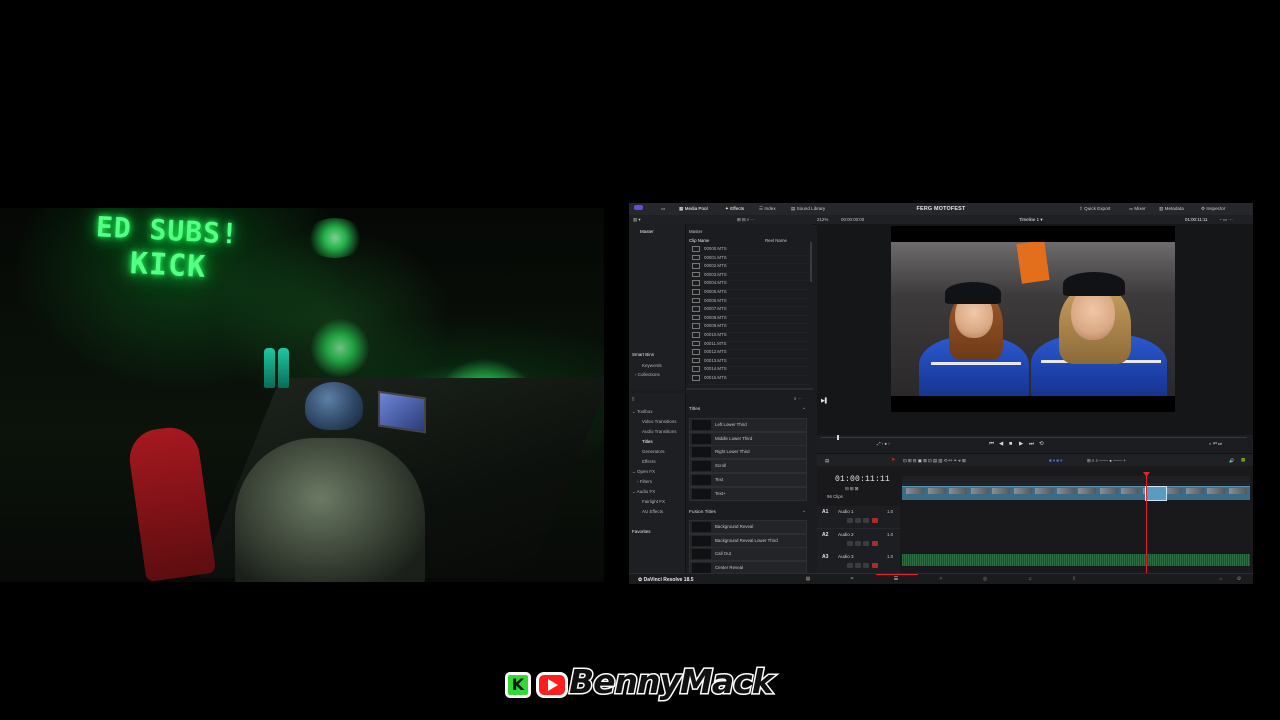  What do you see at coordinates (1231, 461) in the screenshot?
I see `audio-level-icon: 🔊` at bounding box center [1231, 461].